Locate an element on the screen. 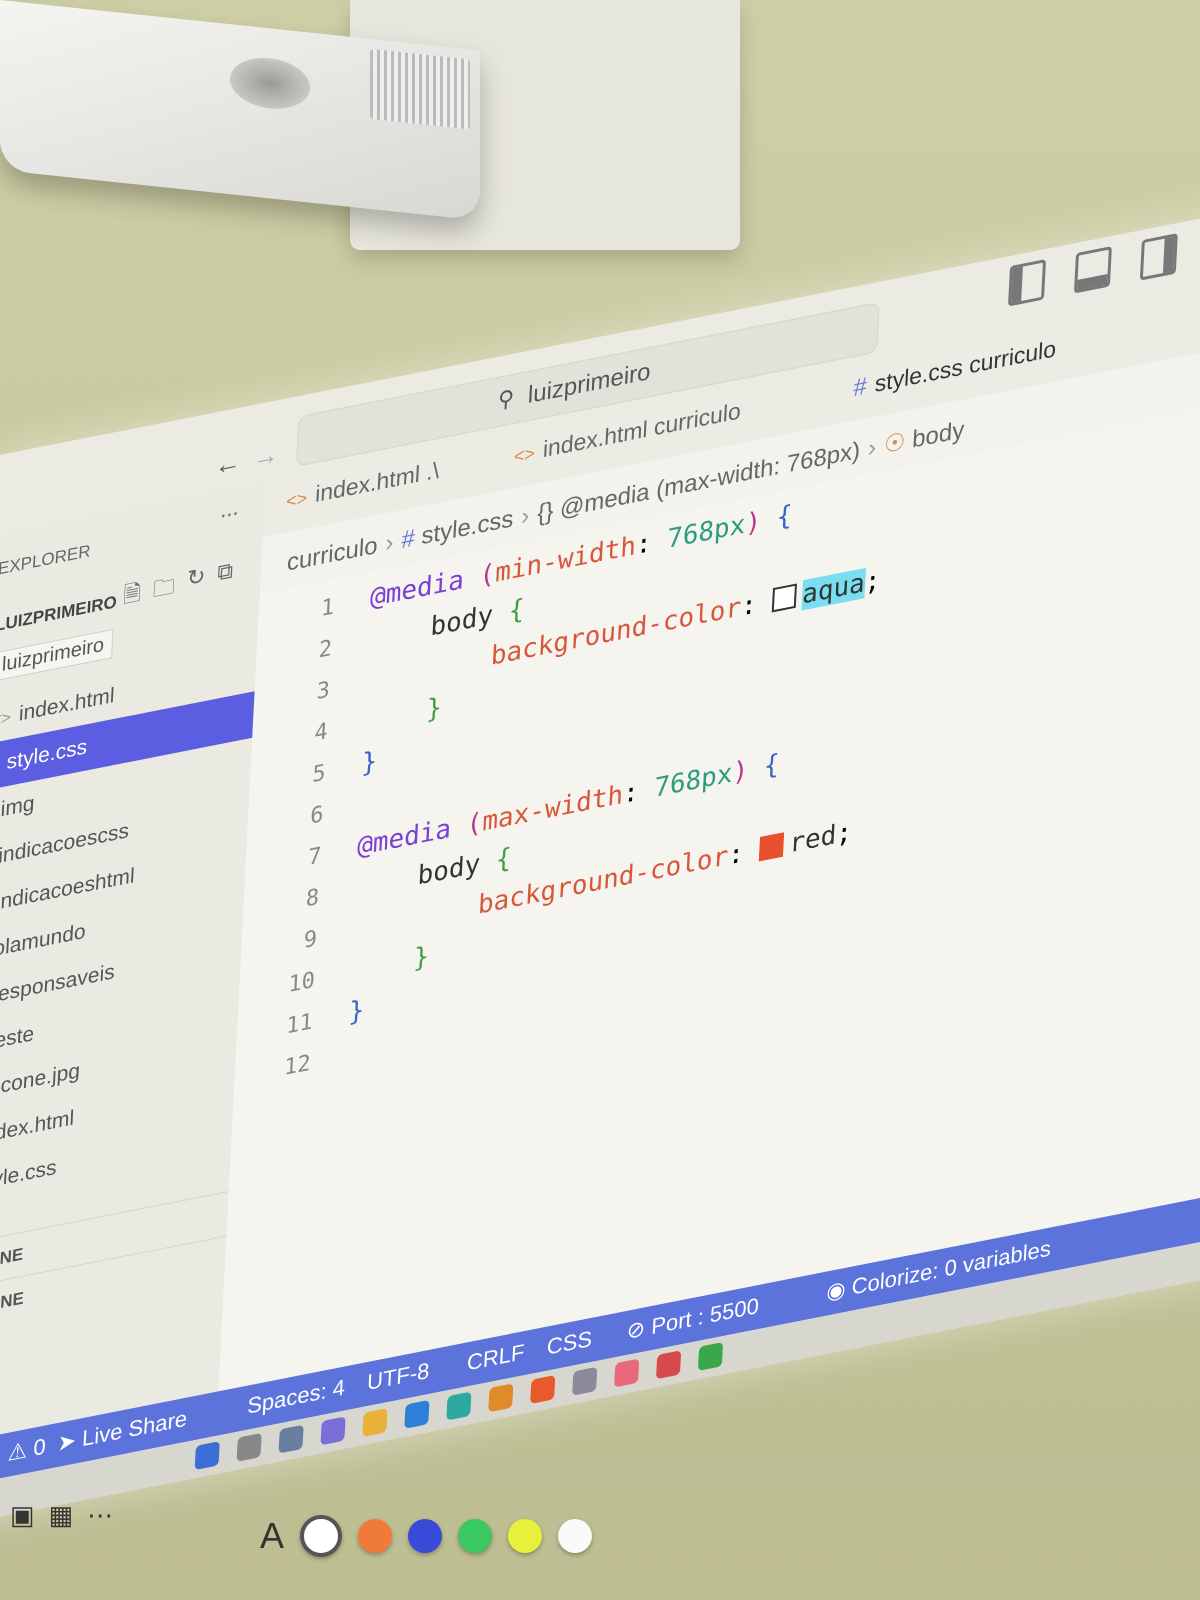 The image size is (1200, 1600). new-folder-icon: 🗀 is located at coordinates (164, 590).